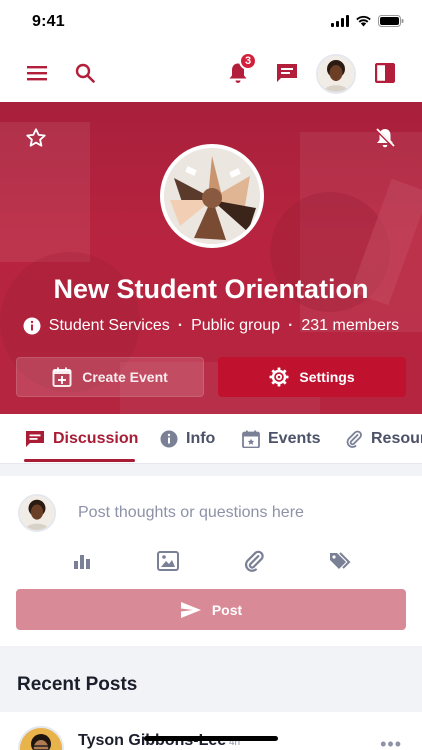 This screenshot has height=750, width=422. I want to click on recent-posts-heading: Recent Posts, so click(77, 684).